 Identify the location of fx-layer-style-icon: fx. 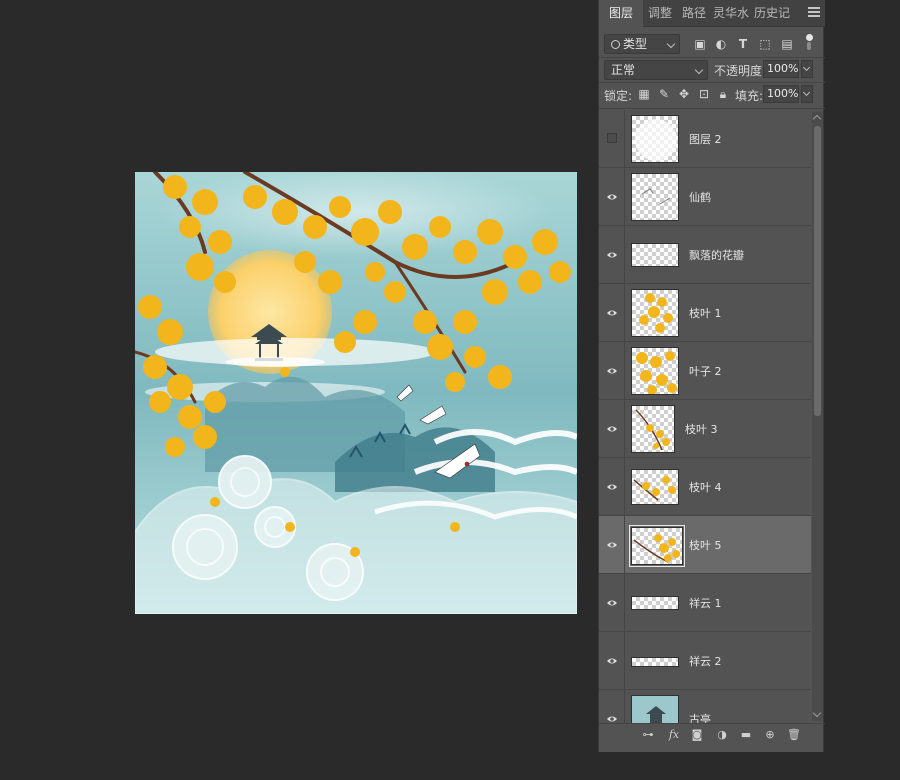
(674, 735).